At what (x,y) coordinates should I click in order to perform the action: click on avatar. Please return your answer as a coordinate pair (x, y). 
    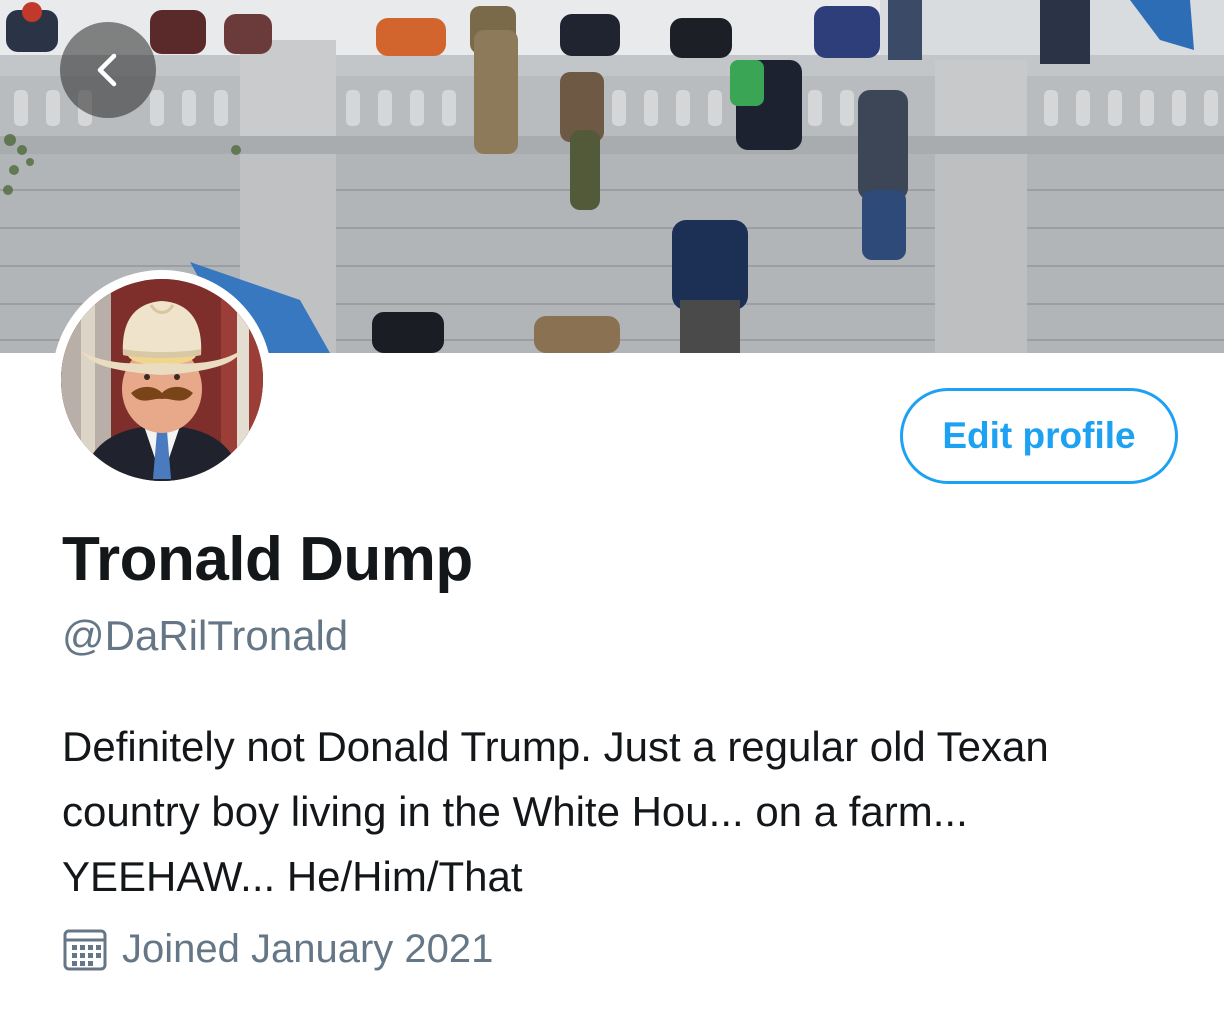
    Looking at the image, I should click on (162, 380).